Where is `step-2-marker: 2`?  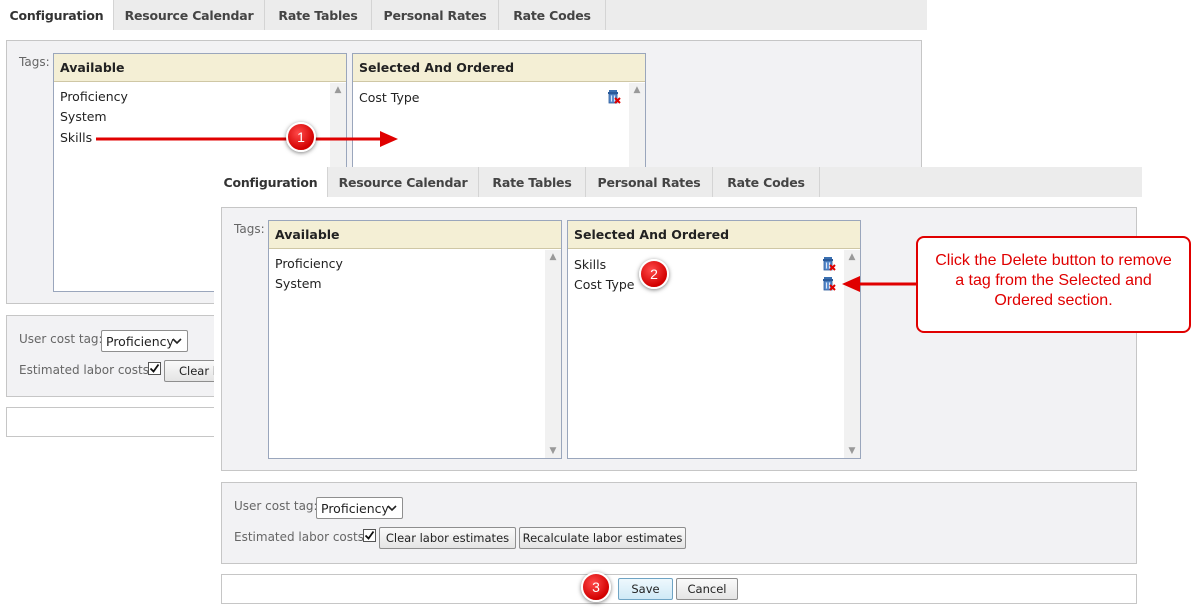 step-2-marker: 2 is located at coordinates (654, 274).